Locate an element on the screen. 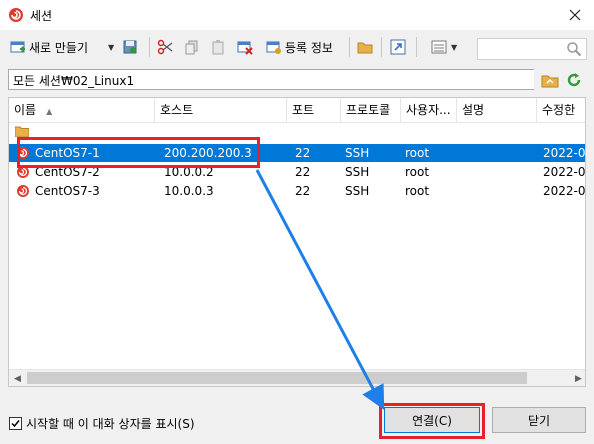 The image size is (594, 444). annotation-arrow is located at coordinates (320, 289).